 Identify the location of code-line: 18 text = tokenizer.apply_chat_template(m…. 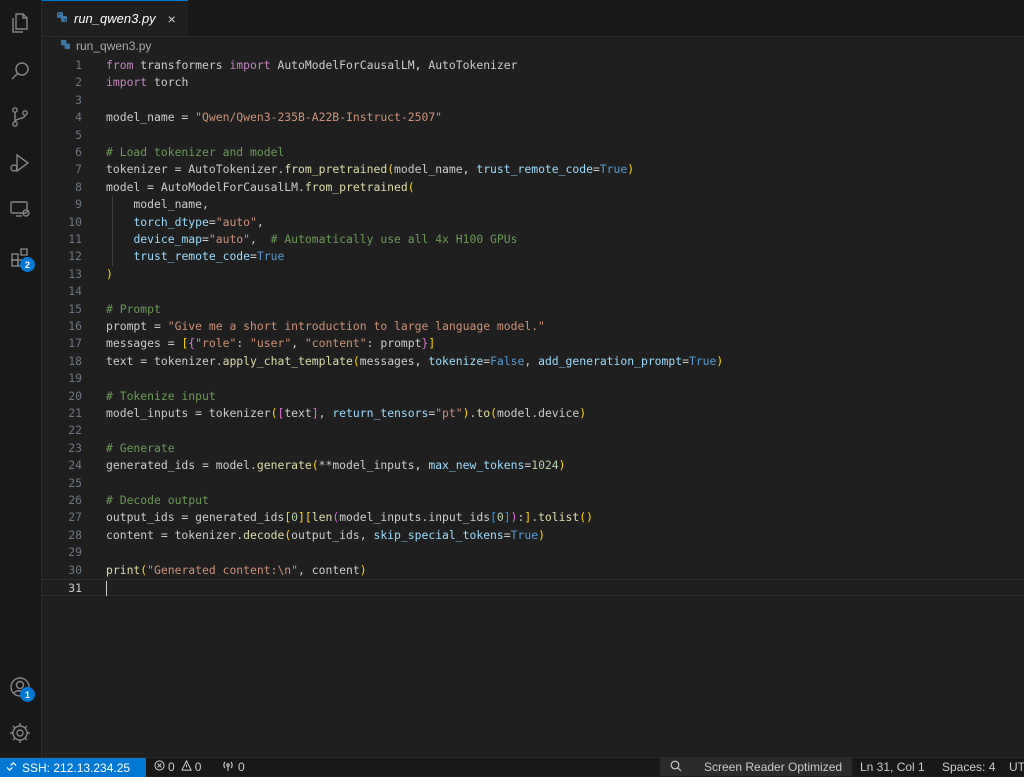
(533, 361).